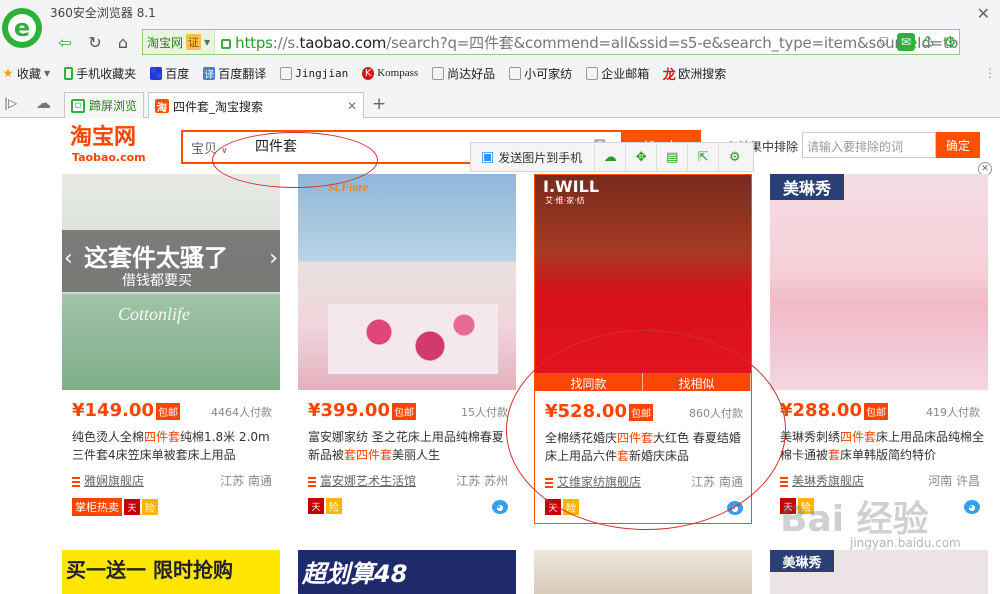 The image size is (1000, 594). What do you see at coordinates (368, 73) in the screenshot?
I see `kompass-icon: K` at bounding box center [368, 73].